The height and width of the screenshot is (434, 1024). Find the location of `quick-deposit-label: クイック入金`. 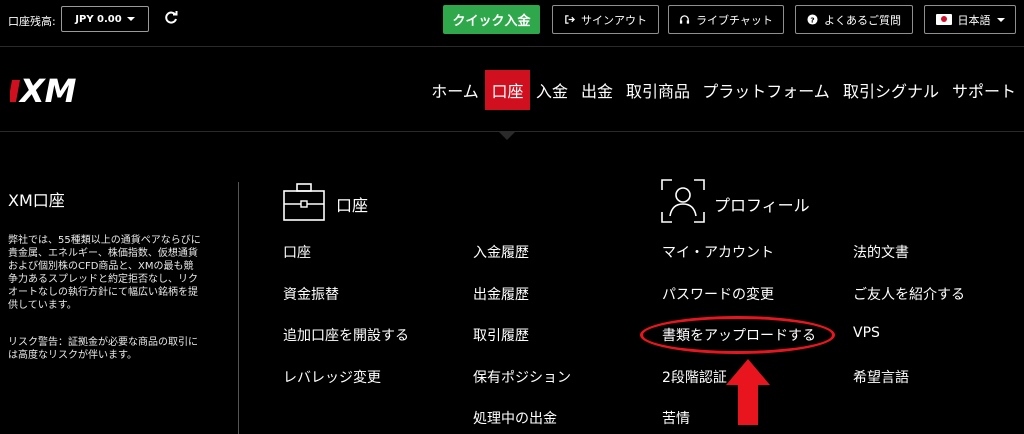

quick-deposit-label: クイック入金 is located at coordinates (491, 21).